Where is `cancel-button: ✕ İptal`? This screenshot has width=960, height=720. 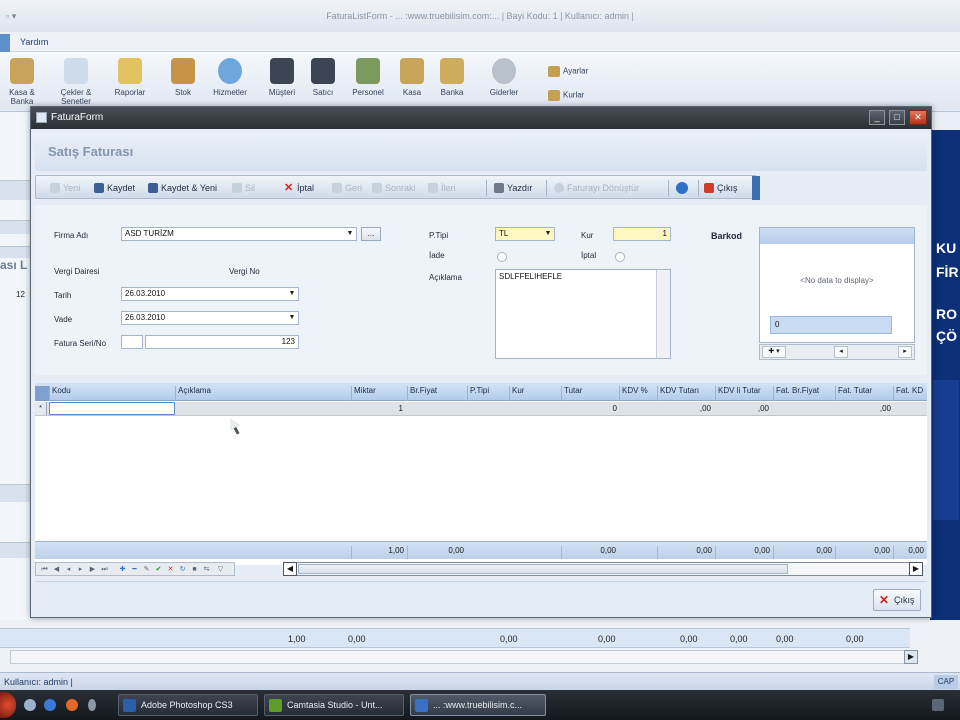 cancel-button: ✕ İptal is located at coordinates (299, 188).